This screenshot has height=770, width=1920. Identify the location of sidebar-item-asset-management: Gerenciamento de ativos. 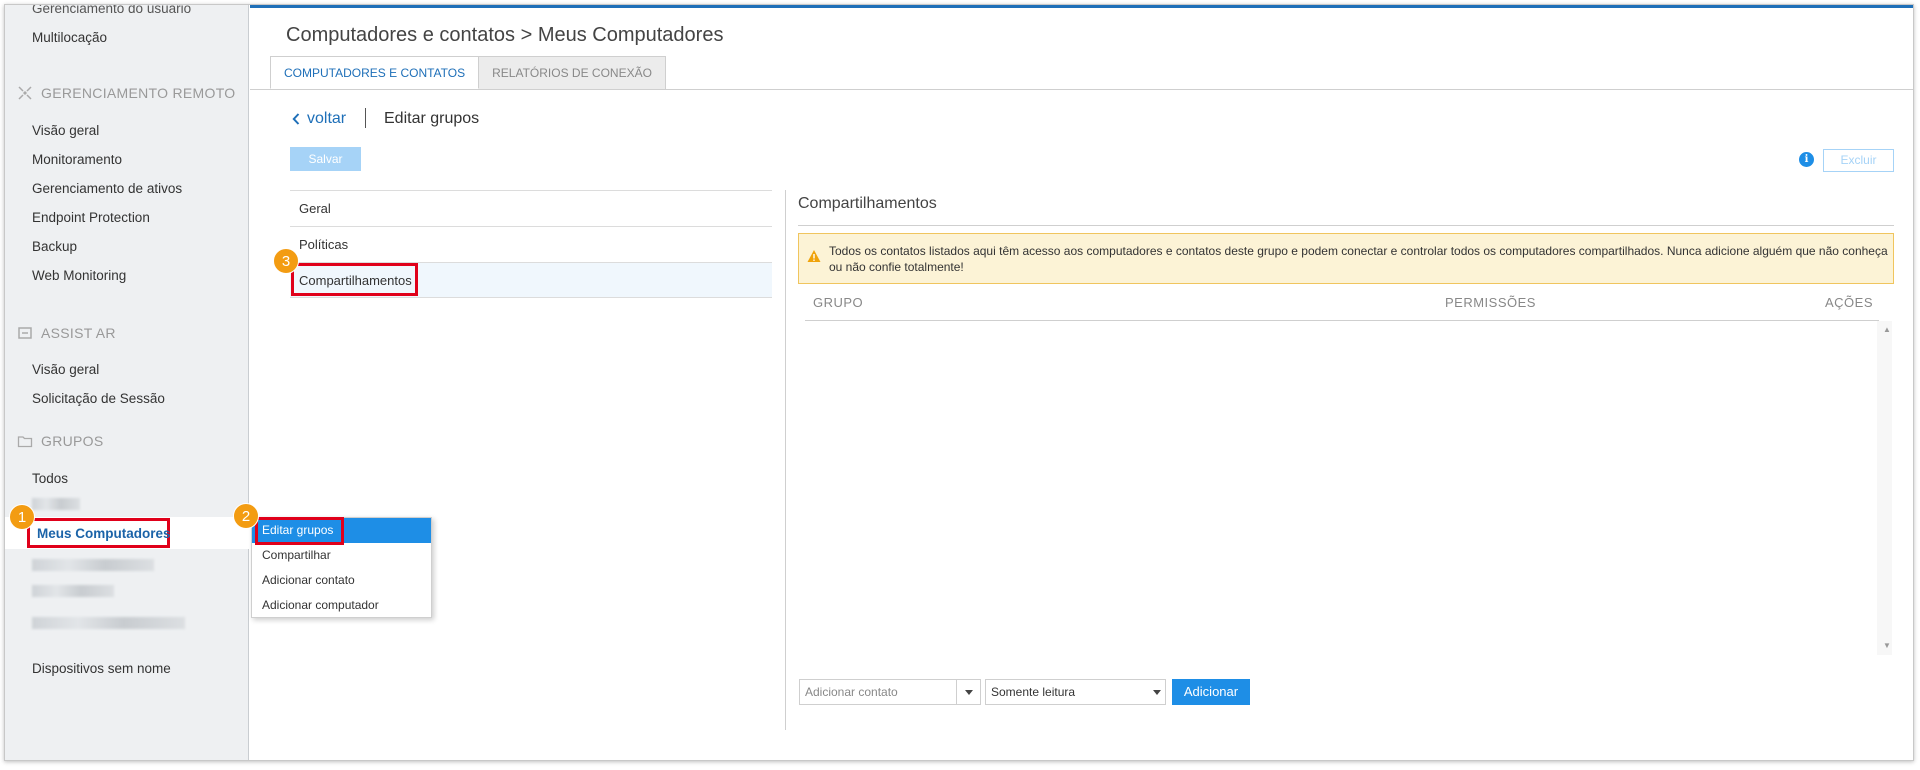
(107, 188).